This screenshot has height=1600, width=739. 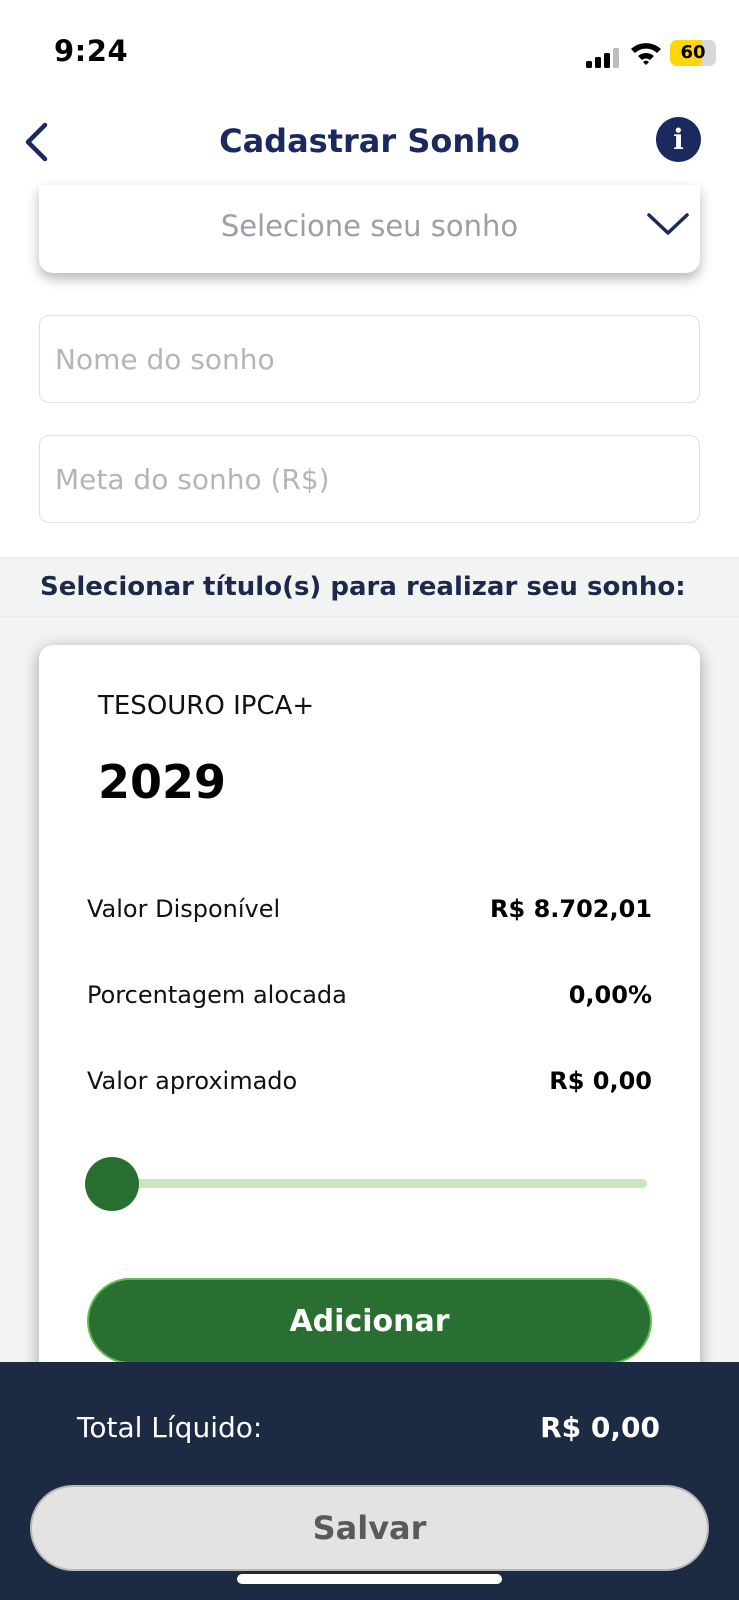 What do you see at coordinates (369, 995) in the screenshot?
I see `allocated-percentage-row: Porcentagem alocada 0,00%` at bounding box center [369, 995].